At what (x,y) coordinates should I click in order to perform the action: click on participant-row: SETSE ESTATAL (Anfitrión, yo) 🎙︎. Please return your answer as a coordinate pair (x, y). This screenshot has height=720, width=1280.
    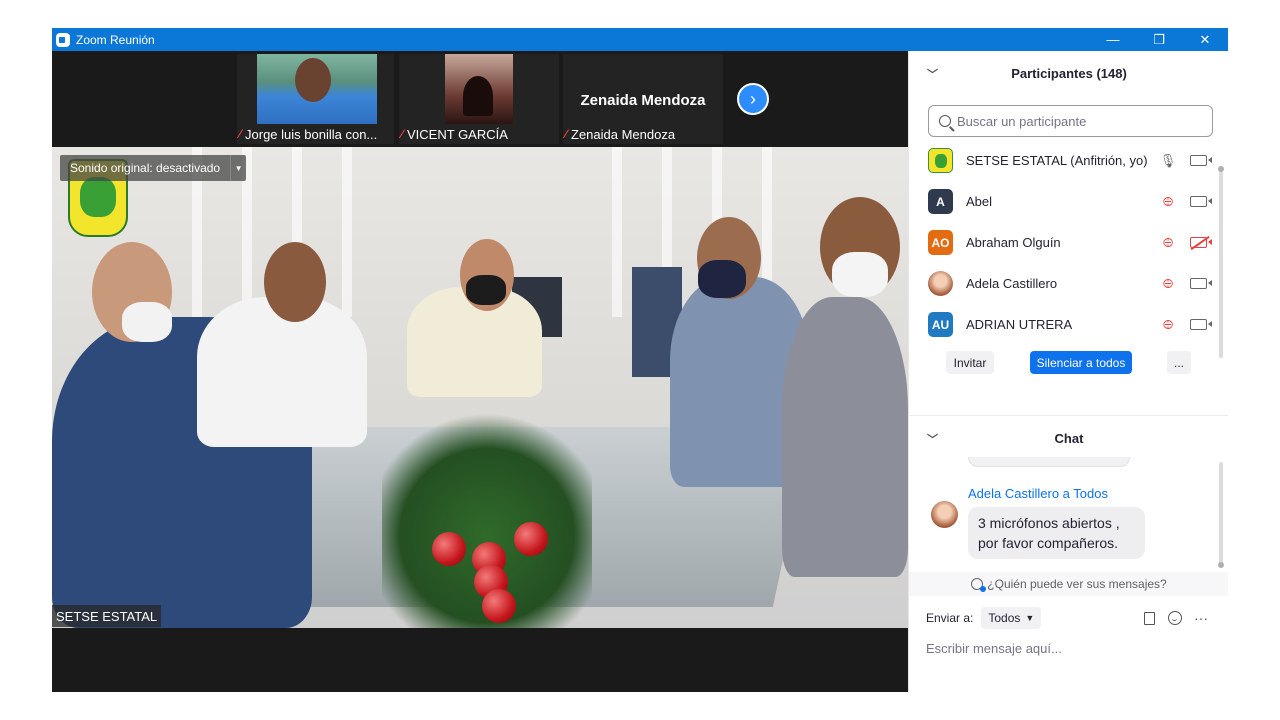
    Looking at the image, I should click on (1065, 160).